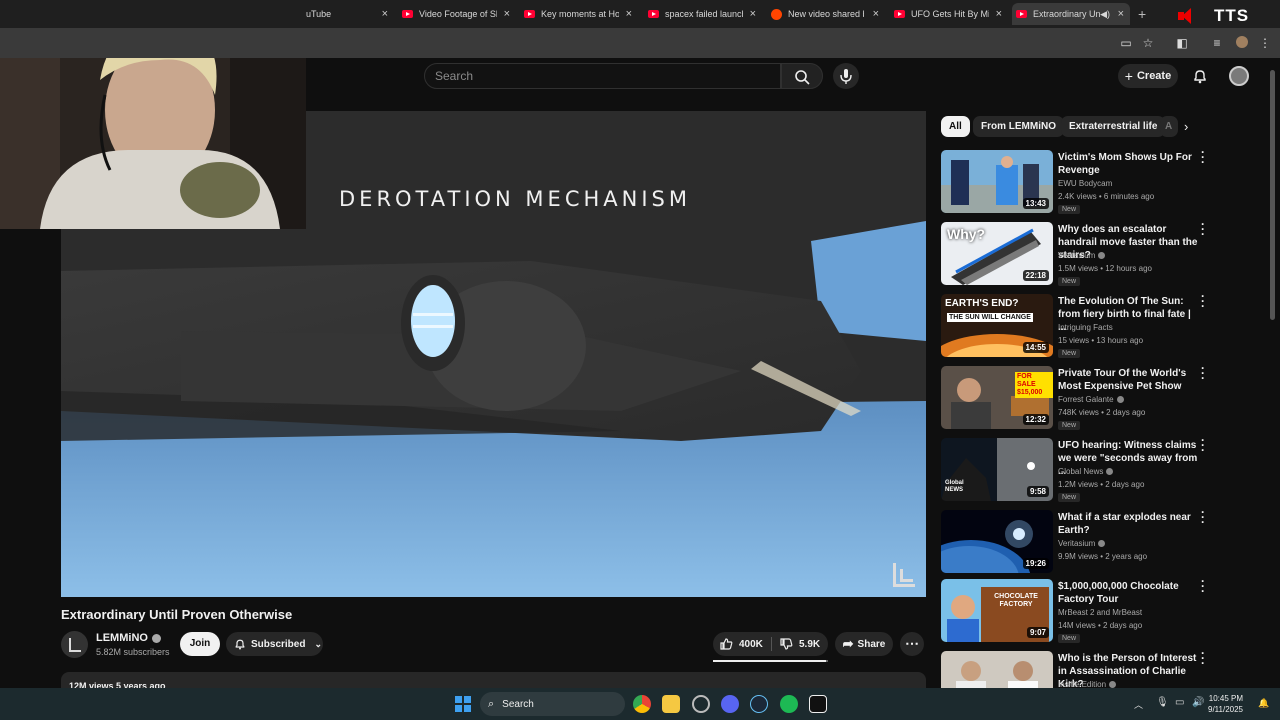 The height and width of the screenshot is (720, 1280). Describe the element at coordinates (467, 708) in the screenshot. I see `start-tile` at that location.